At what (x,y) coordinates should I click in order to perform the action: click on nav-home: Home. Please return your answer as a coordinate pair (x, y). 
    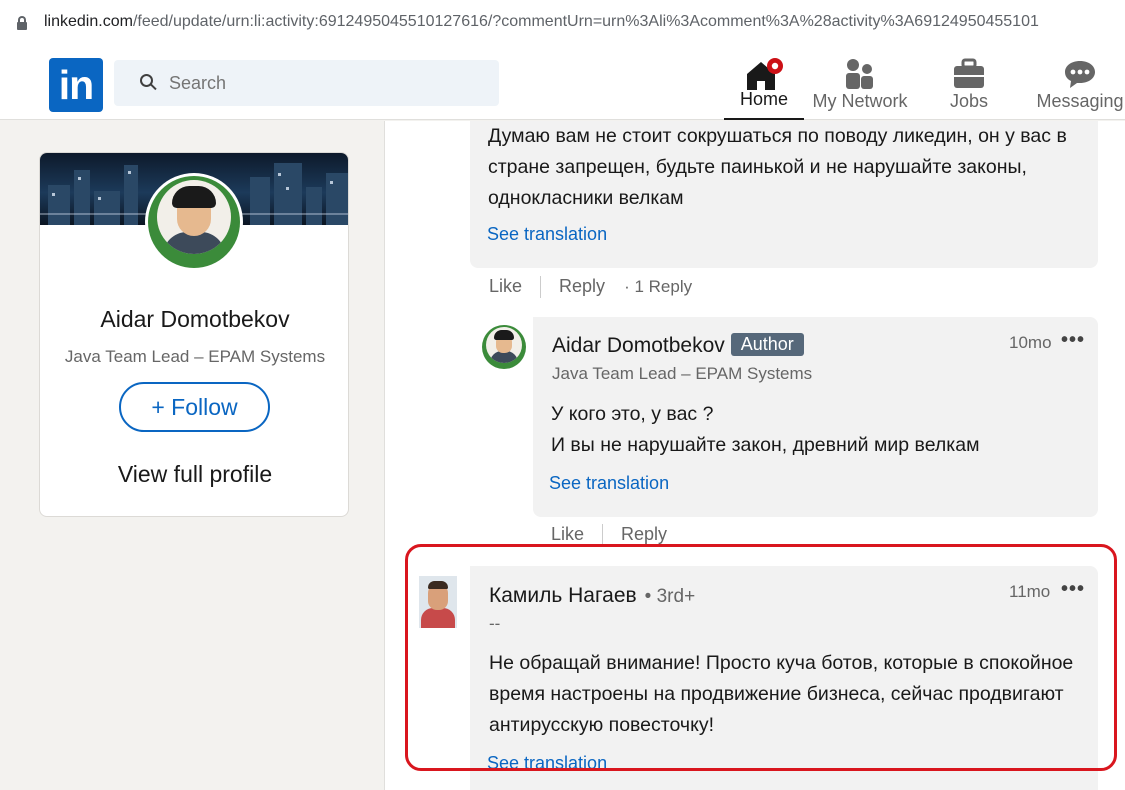
    Looking at the image, I should click on (764, 87).